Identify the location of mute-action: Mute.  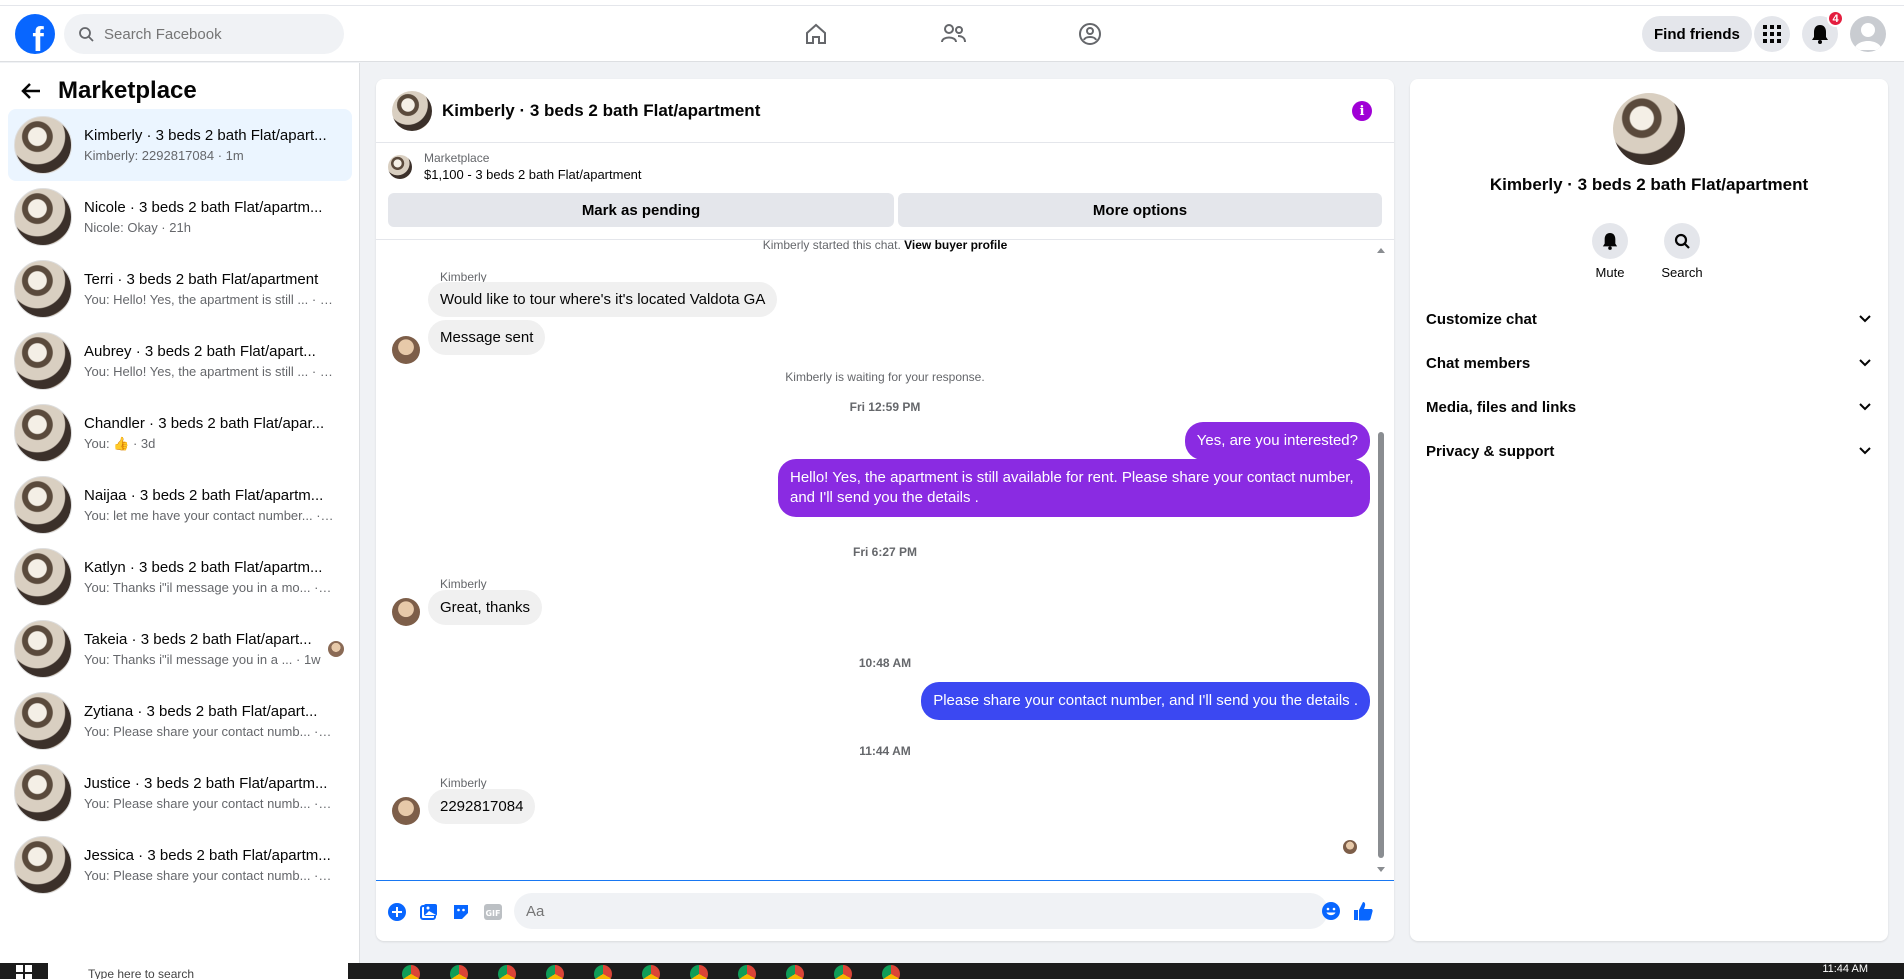
(1610, 251).